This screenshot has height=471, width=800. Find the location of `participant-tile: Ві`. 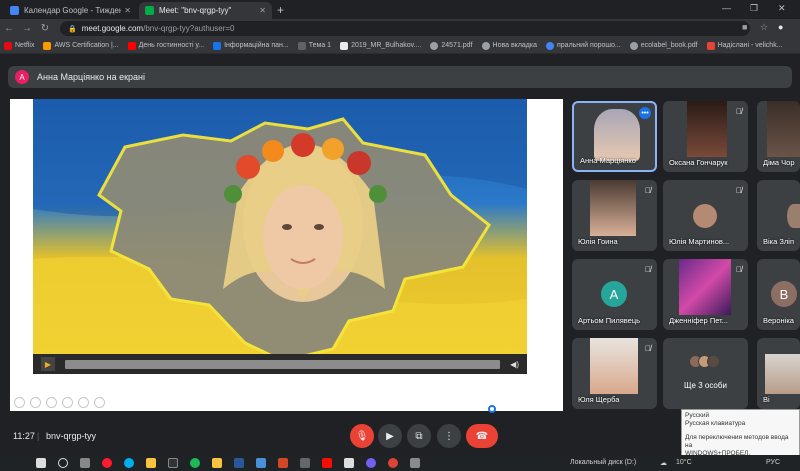

participant-tile: Ві is located at coordinates (778, 373).